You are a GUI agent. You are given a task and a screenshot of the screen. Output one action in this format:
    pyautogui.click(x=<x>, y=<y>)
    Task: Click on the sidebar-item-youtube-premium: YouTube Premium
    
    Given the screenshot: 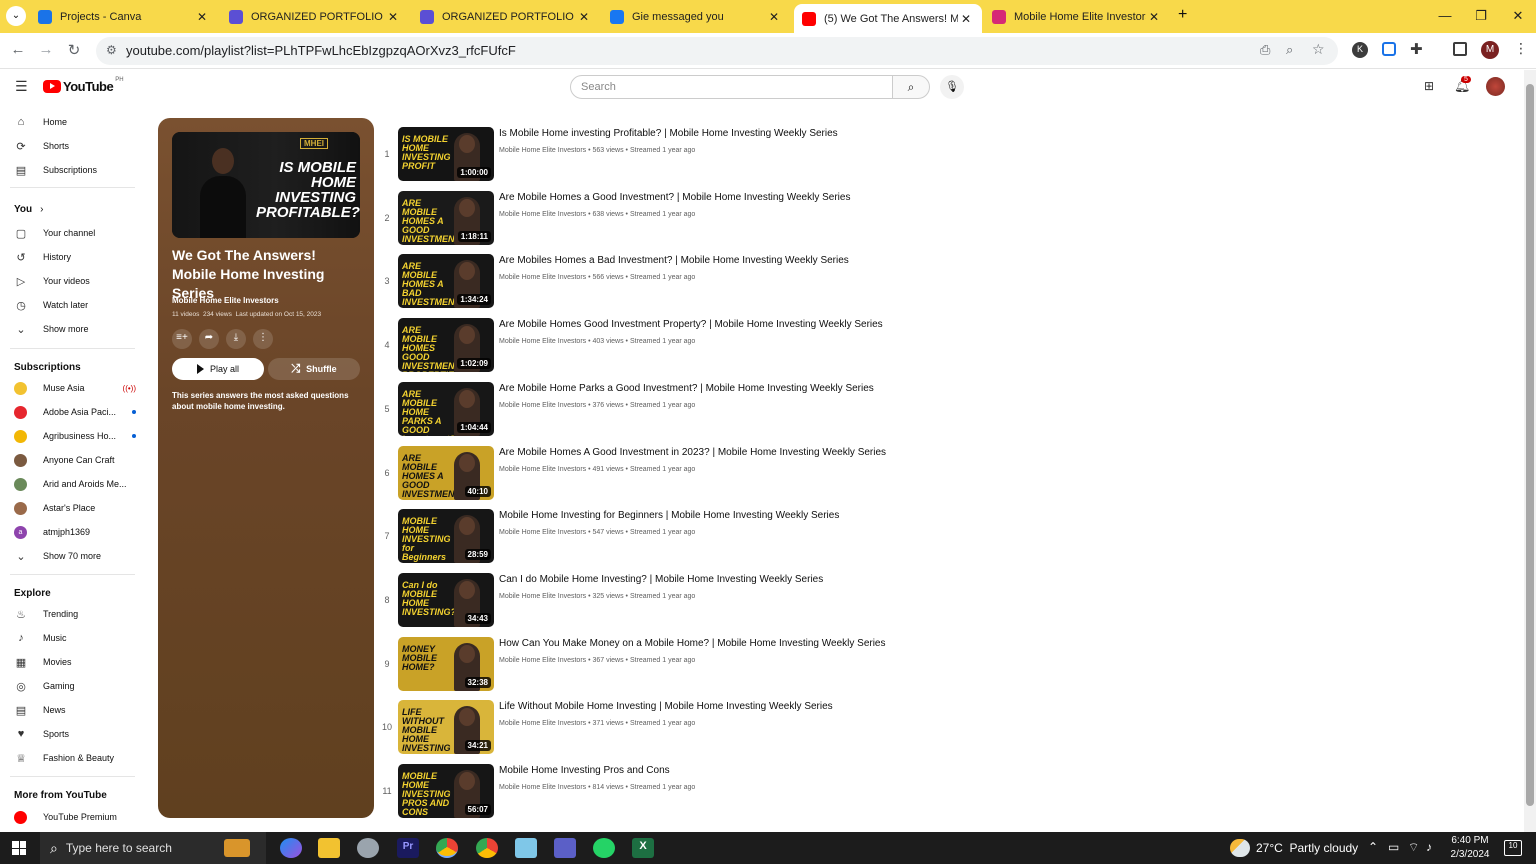 What is the action you would take?
    pyautogui.click(x=75, y=817)
    